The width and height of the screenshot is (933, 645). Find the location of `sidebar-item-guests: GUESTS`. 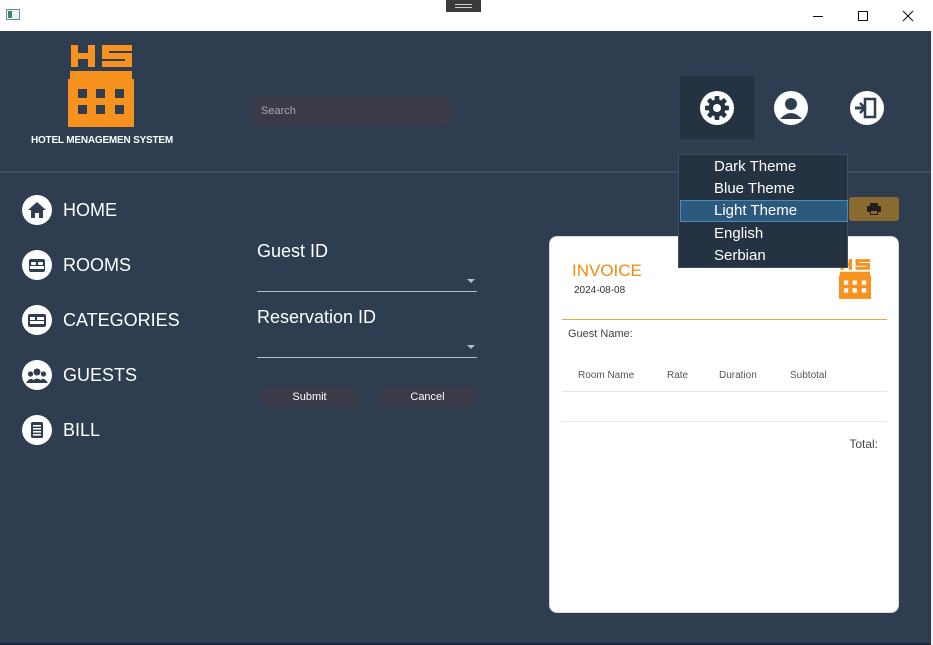

sidebar-item-guests: GUESTS is located at coordinates (79, 375).